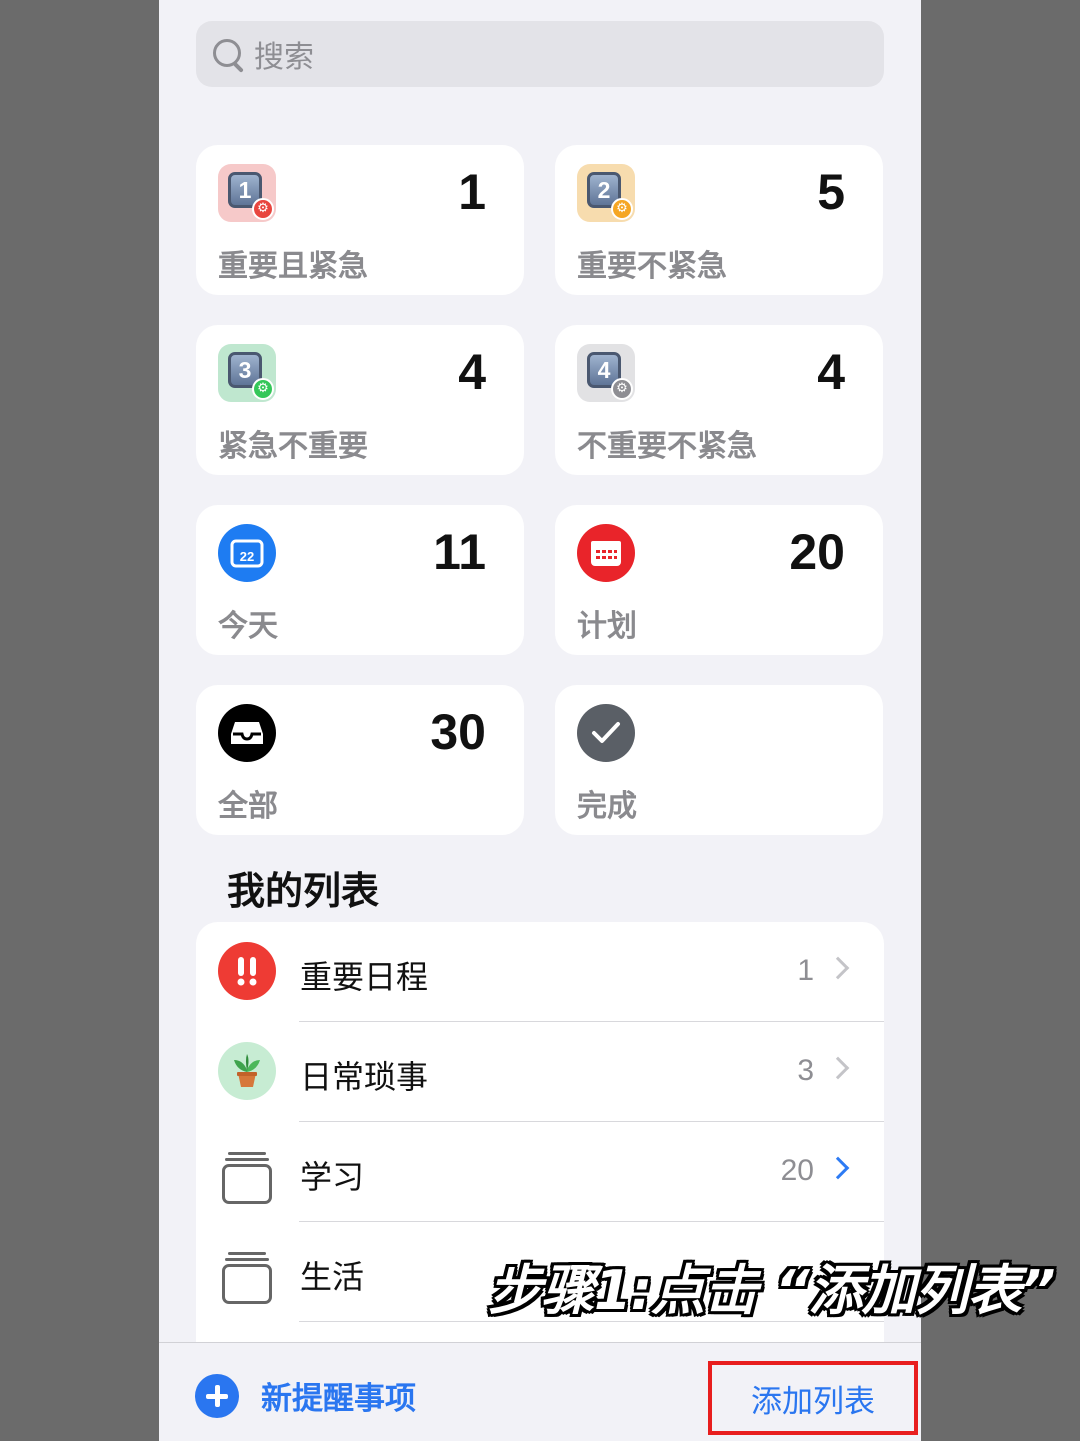 This screenshot has height=1441, width=1080. What do you see at coordinates (338, 1399) in the screenshot?
I see `new-reminder-label: 新提醒事项` at bounding box center [338, 1399].